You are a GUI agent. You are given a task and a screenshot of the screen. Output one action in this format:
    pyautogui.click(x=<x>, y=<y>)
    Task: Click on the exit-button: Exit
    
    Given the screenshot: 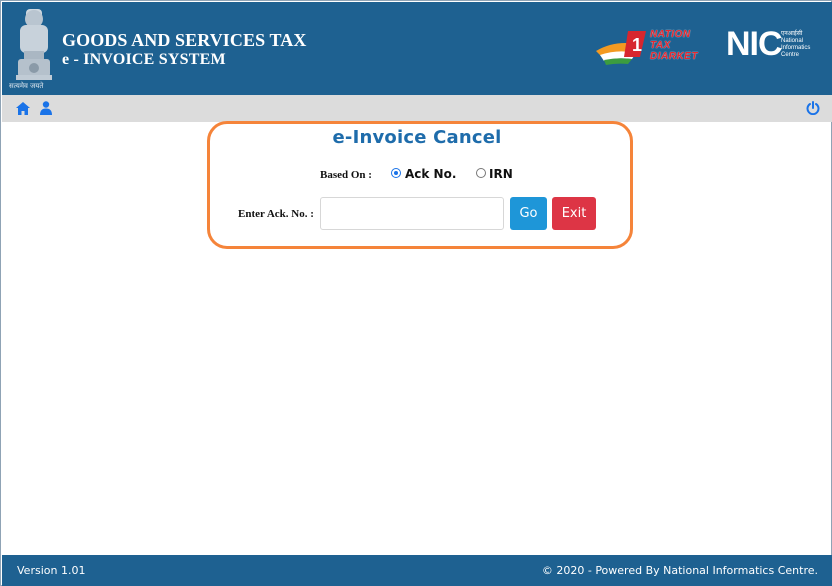 What is the action you would take?
    pyautogui.click(x=574, y=213)
    